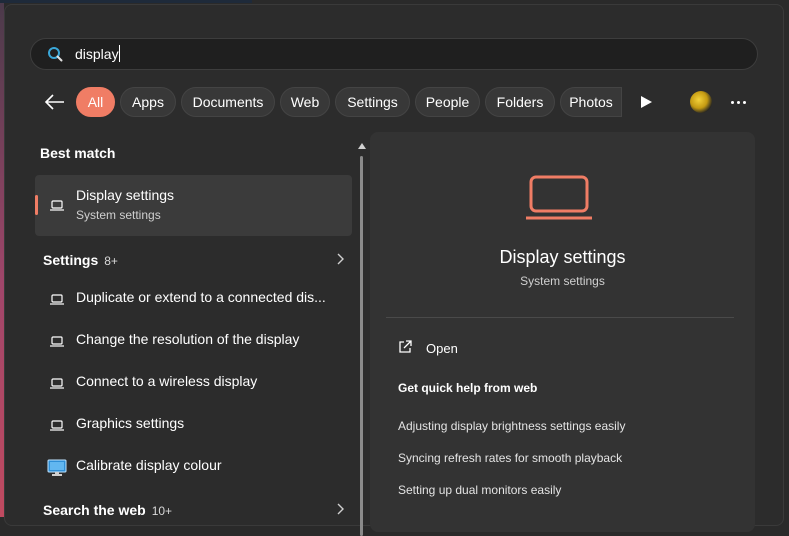  What do you see at coordinates (36, 205) in the screenshot?
I see `selection-indicator` at bounding box center [36, 205].